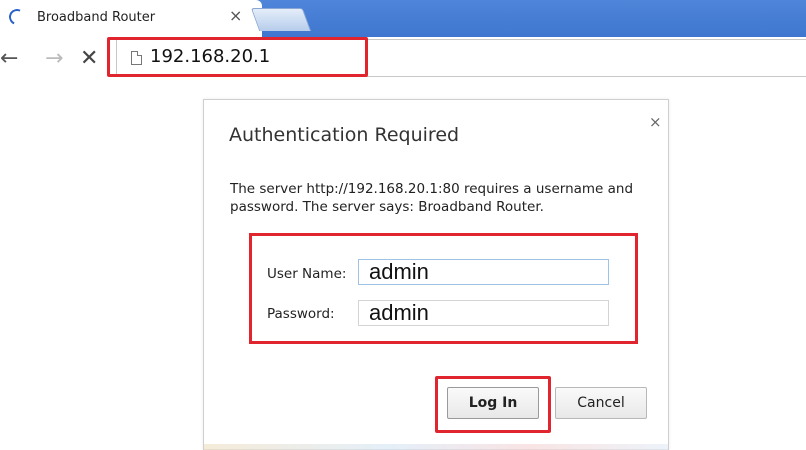 The width and height of the screenshot is (806, 450). Describe the element at coordinates (89, 59) in the screenshot. I see `stop-icon: ✕` at that location.